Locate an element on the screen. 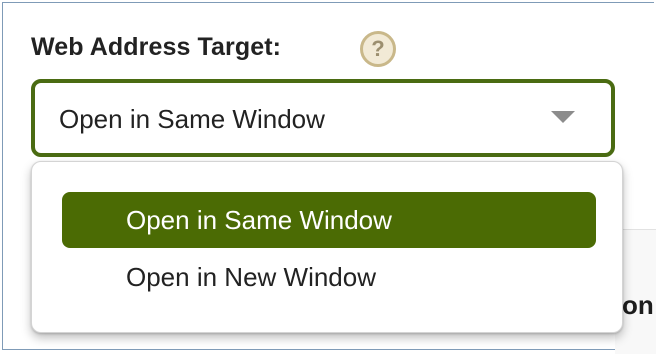 This screenshot has width=656, height=354. selected-option-value: Open in Same Window is located at coordinates (192, 119).